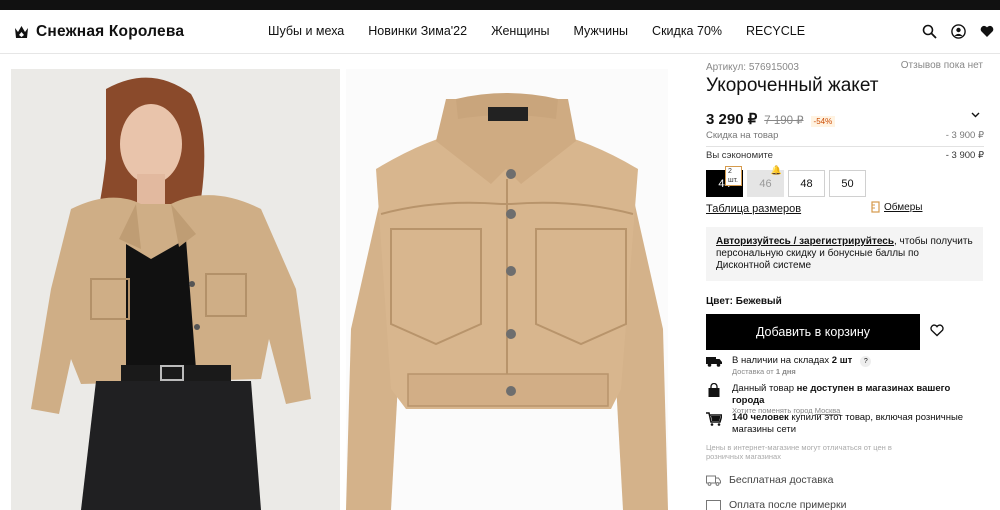  I want to click on color-label: Цвет:, so click(719, 301).